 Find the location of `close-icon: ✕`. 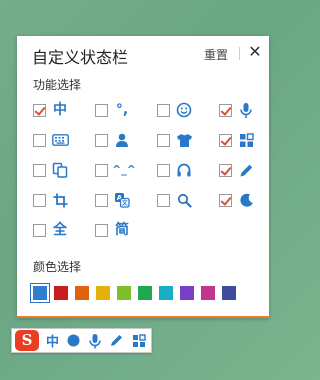

close-icon: ✕ is located at coordinates (255, 52).